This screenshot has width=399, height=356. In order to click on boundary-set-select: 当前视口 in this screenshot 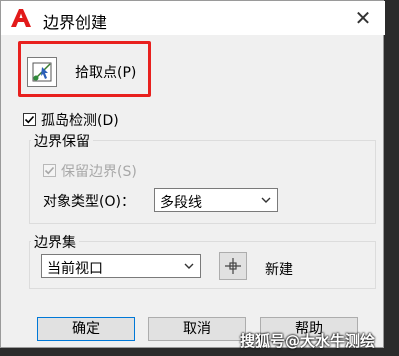, I will do `click(121, 266)`.